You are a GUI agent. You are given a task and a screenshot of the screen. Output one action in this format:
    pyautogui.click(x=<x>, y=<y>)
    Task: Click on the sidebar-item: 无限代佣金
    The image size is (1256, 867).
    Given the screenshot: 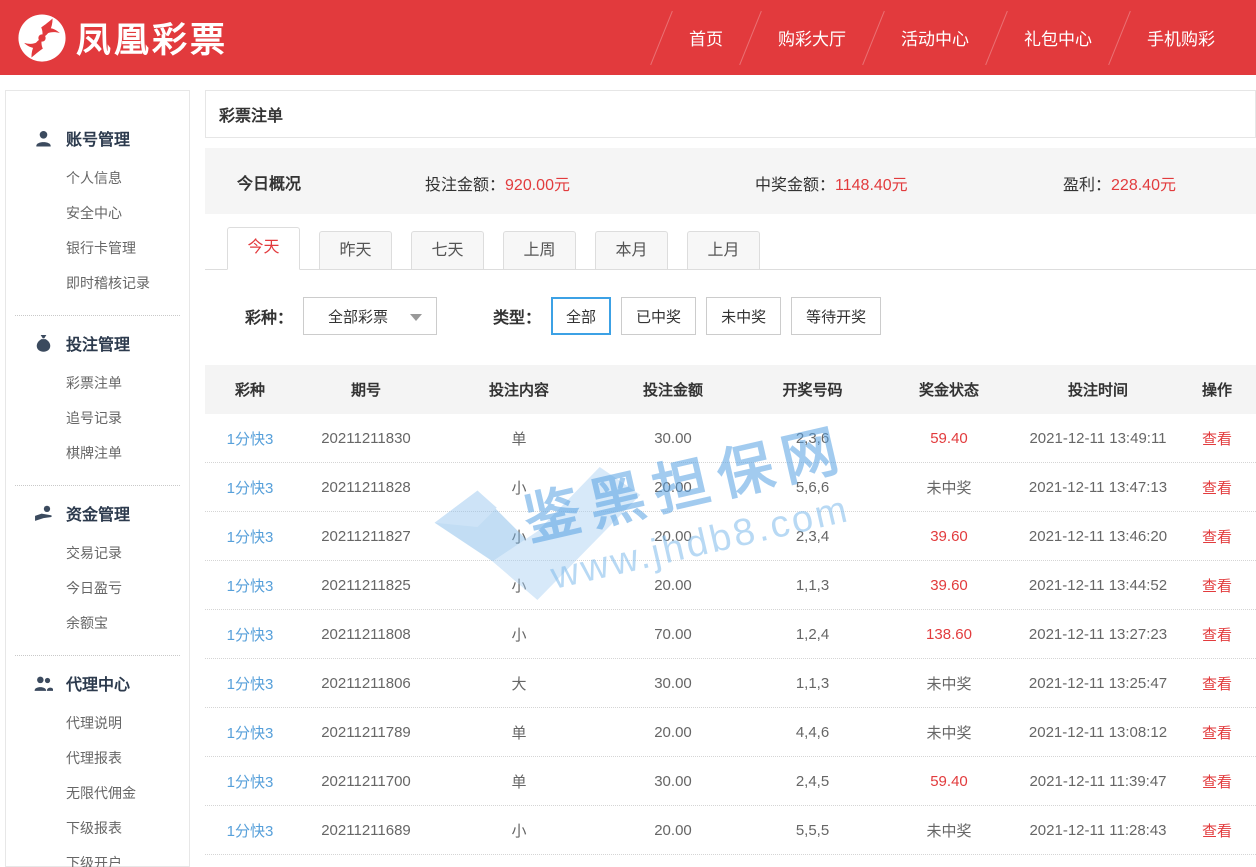 What is the action you would take?
    pyautogui.click(x=127, y=793)
    